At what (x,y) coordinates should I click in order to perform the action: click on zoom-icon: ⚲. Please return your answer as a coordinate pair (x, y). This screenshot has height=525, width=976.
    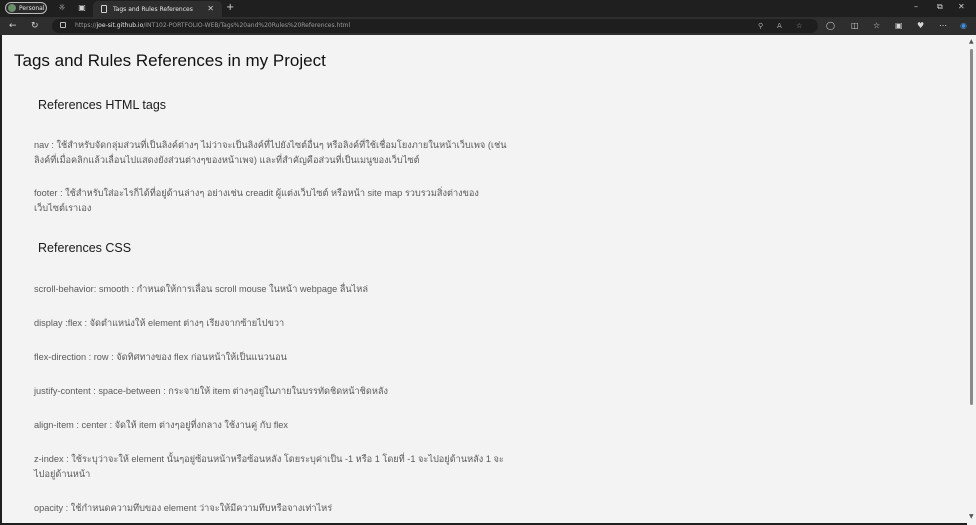
    Looking at the image, I should click on (760, 26).